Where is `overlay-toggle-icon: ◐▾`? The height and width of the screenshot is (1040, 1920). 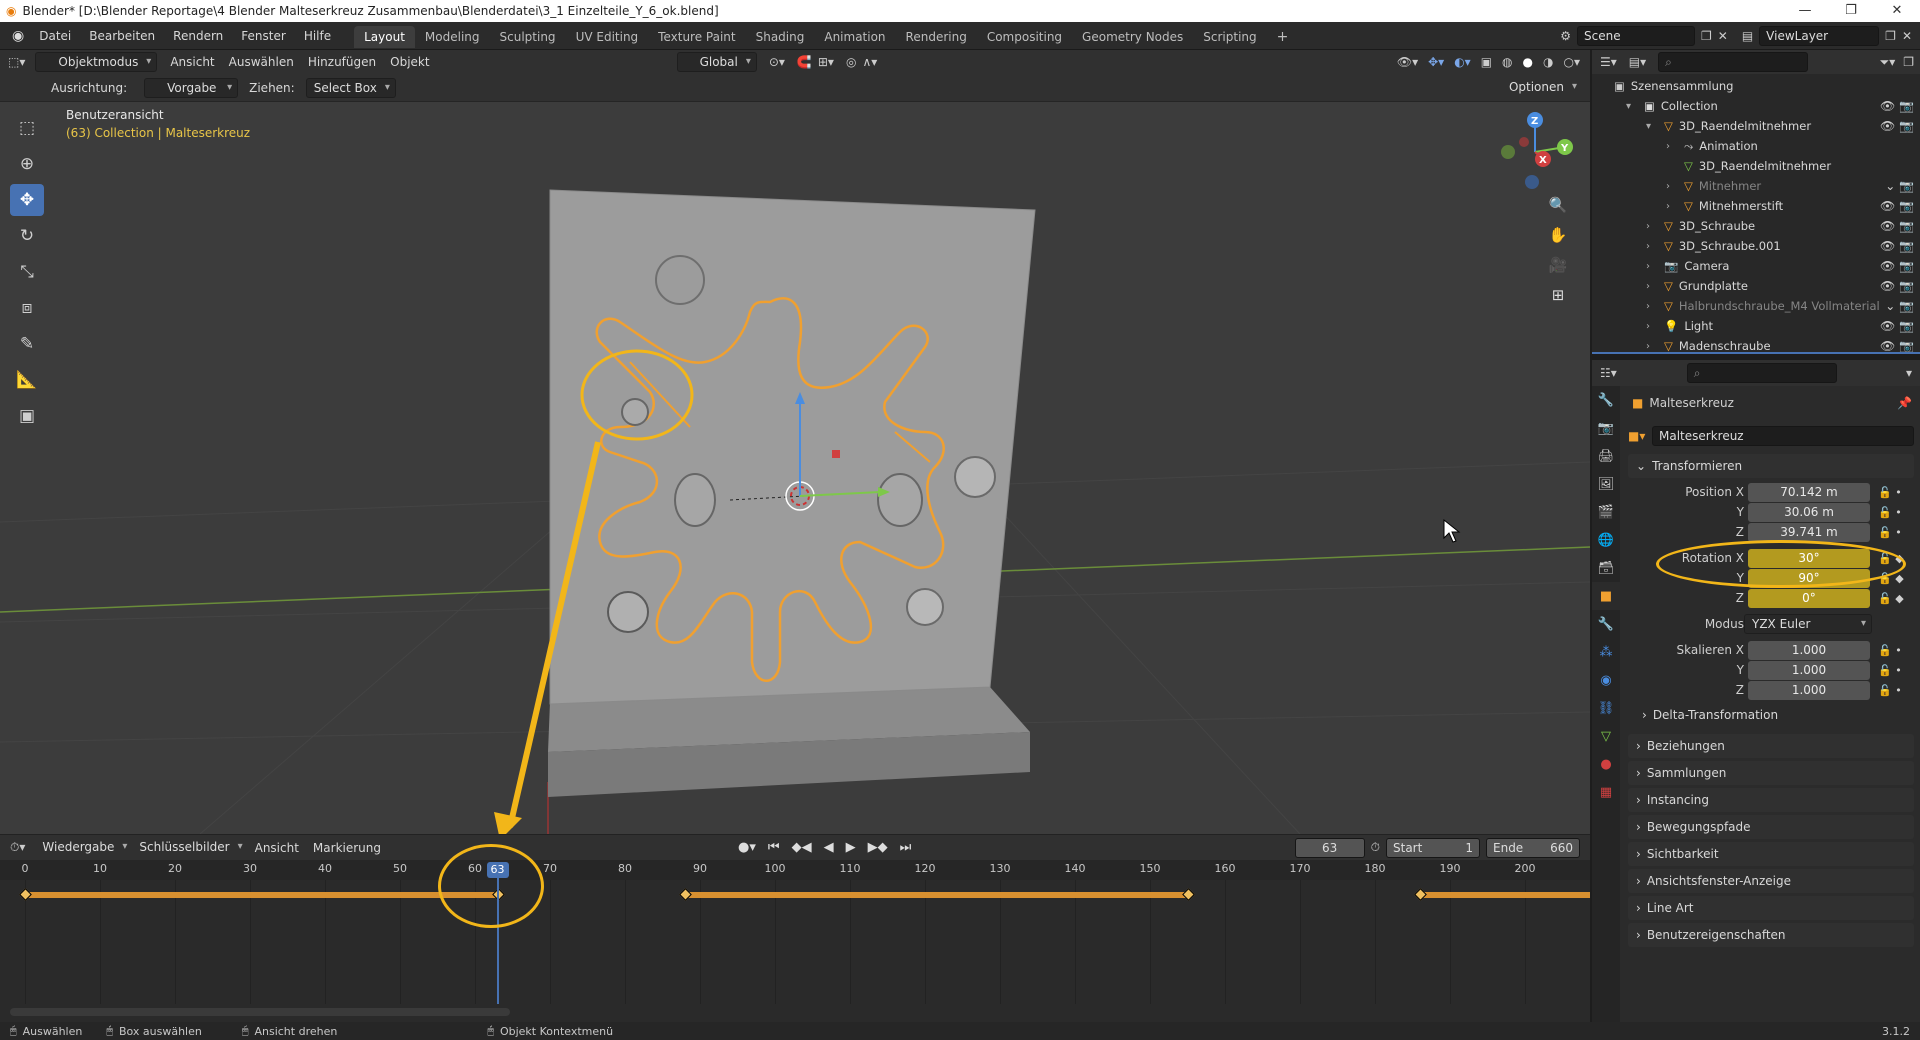
overlay-toggle-icon: ◐▾ is located at coordinates (1462, 62).